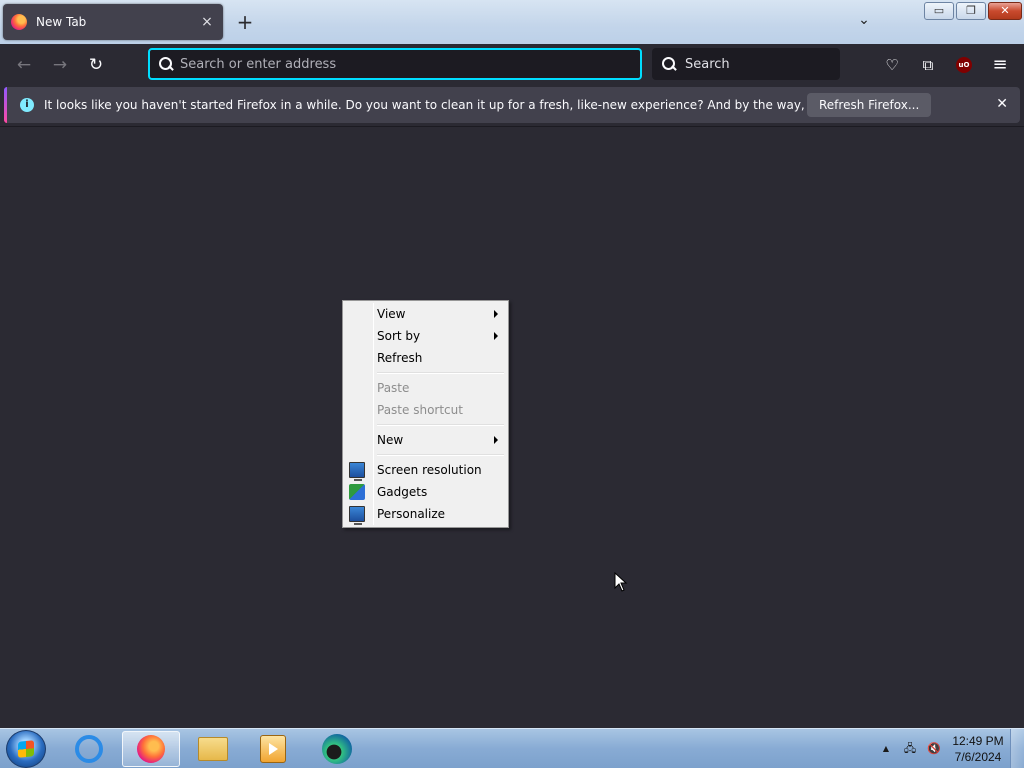 Image resolution: width=1024 pixels, height=768 pixels. I want to click on tab-title: New Tab, so click(61, 22).